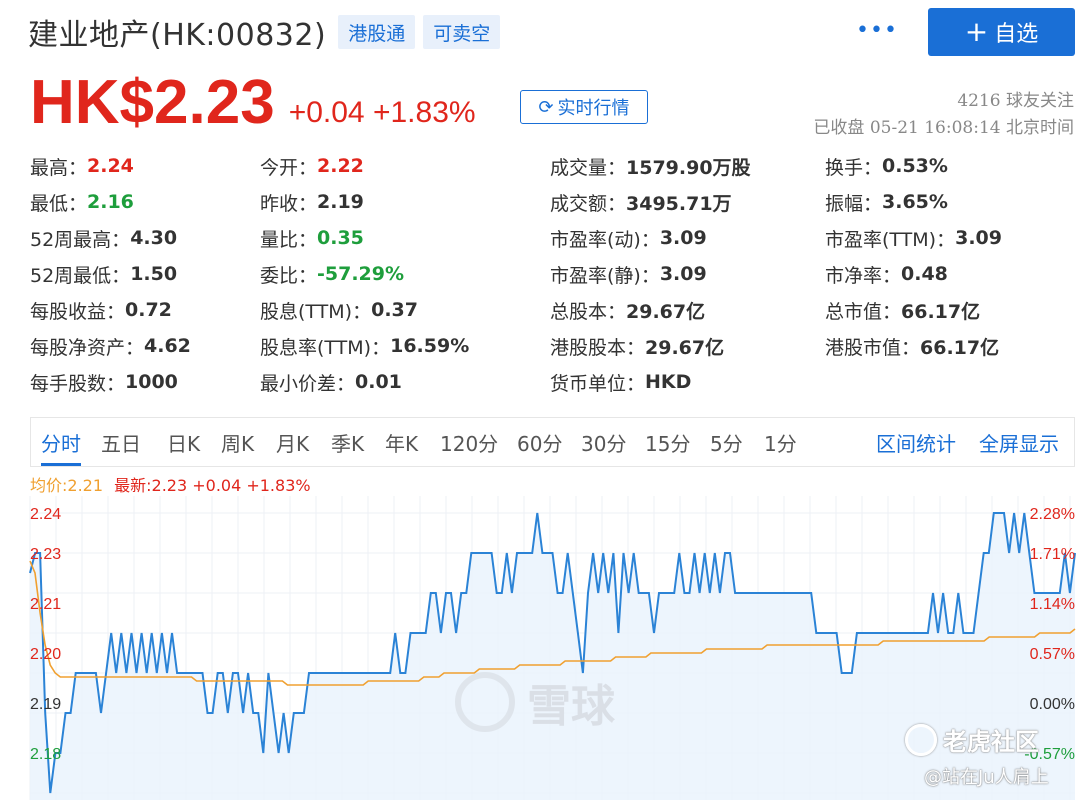 The width and height of the screenshot is (1080, 800). What do you see at coordinates (924, 274) in the screenshot?
I see `quote-field-value: 0.48` at bounding box center [924, 274].